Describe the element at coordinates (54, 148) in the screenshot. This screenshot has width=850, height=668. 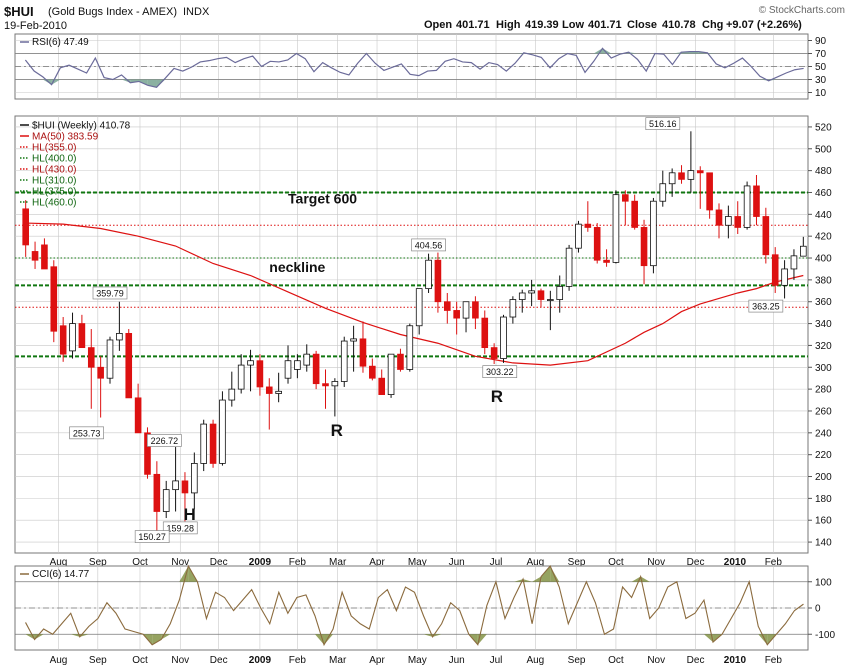
I see `legend-label: HL(355.0)` at that location.